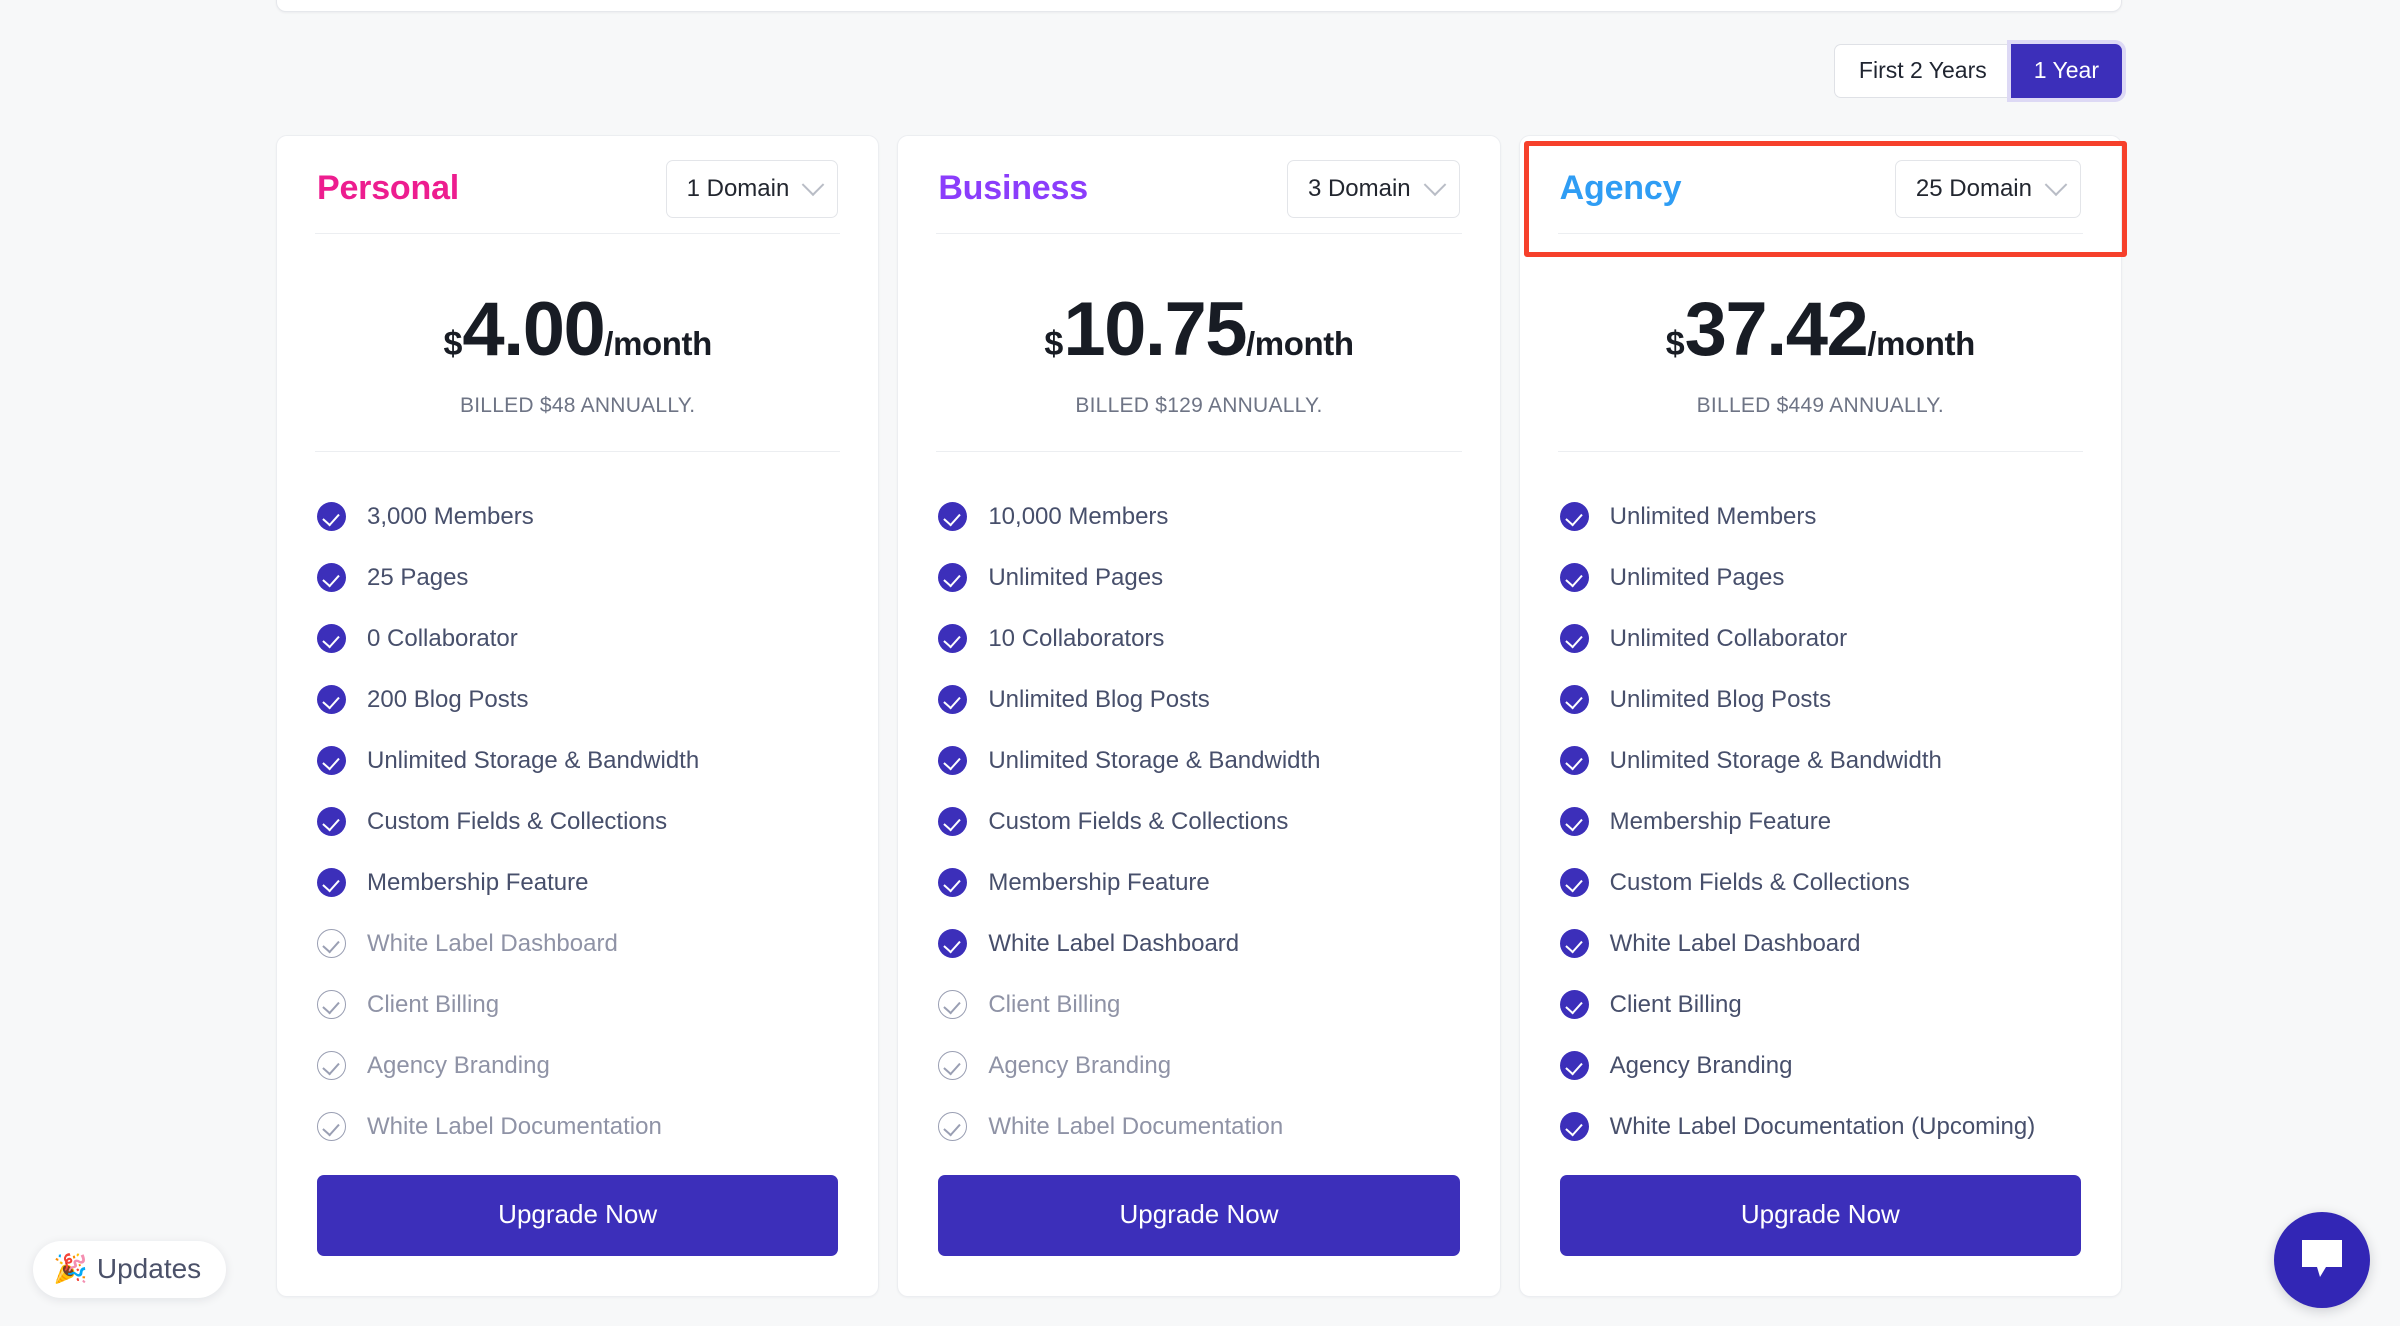  What do you see at coordinates (388, 188) in the screenshot?
I see `plan-name: Personal` at bounding box center [388, 188].